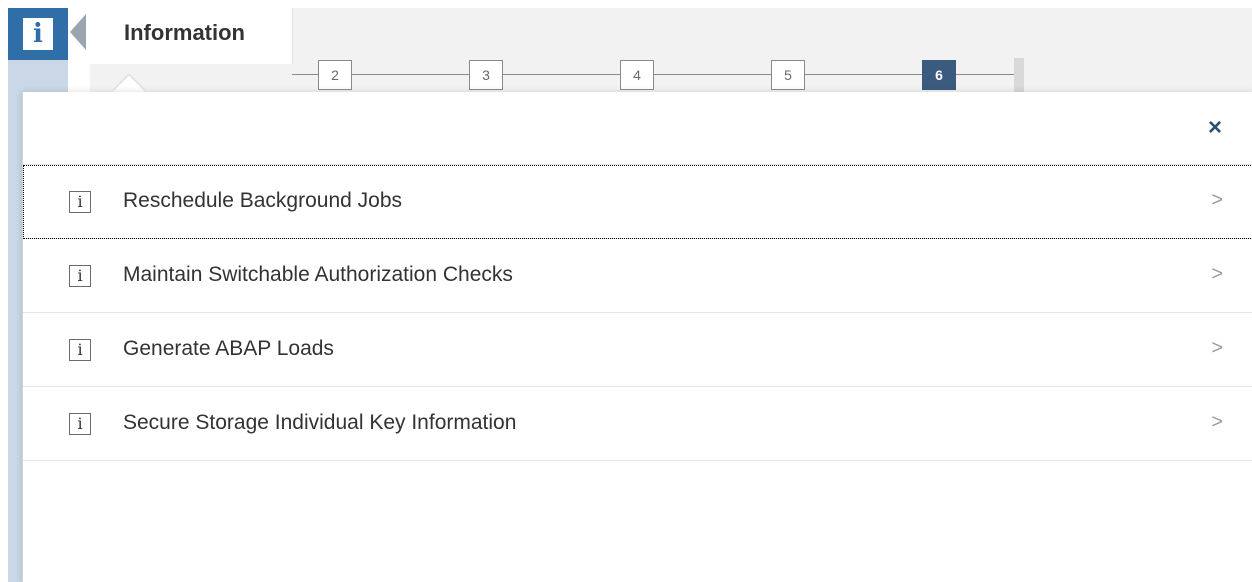  What do you see at coordinates (318, 274) in the screenshot?
I see `list-item-label: Maintain Switchable Authorization Checks` at bounding box center [318, 274].